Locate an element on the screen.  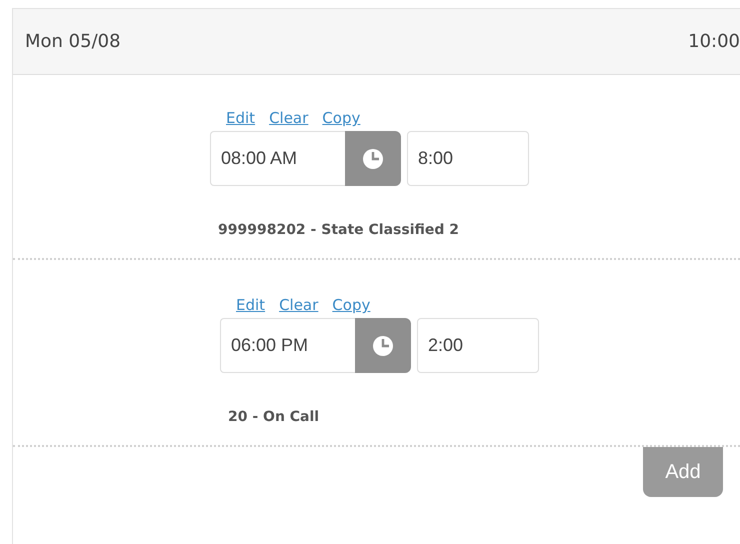
duration-field: 2:00 is located at coordinates (478, 345).